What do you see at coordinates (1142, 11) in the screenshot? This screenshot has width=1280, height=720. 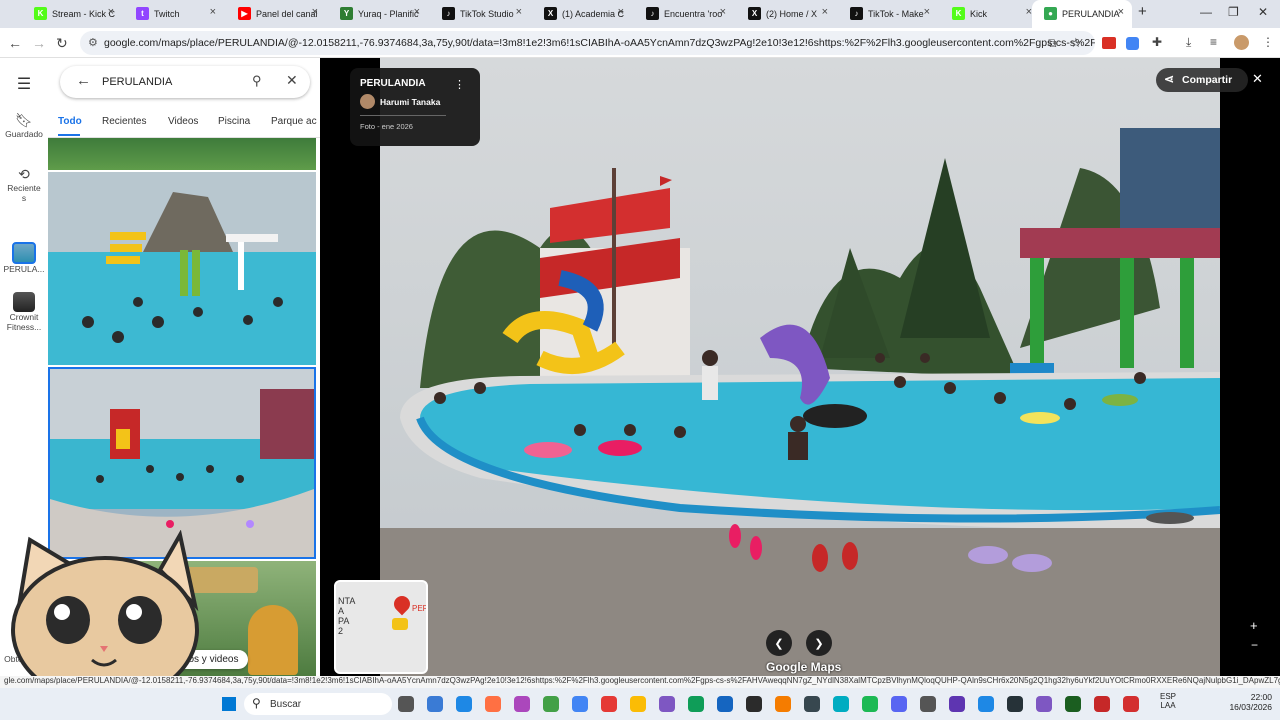 I see `new-tab-button: +` at bounding box center [1142, 11].